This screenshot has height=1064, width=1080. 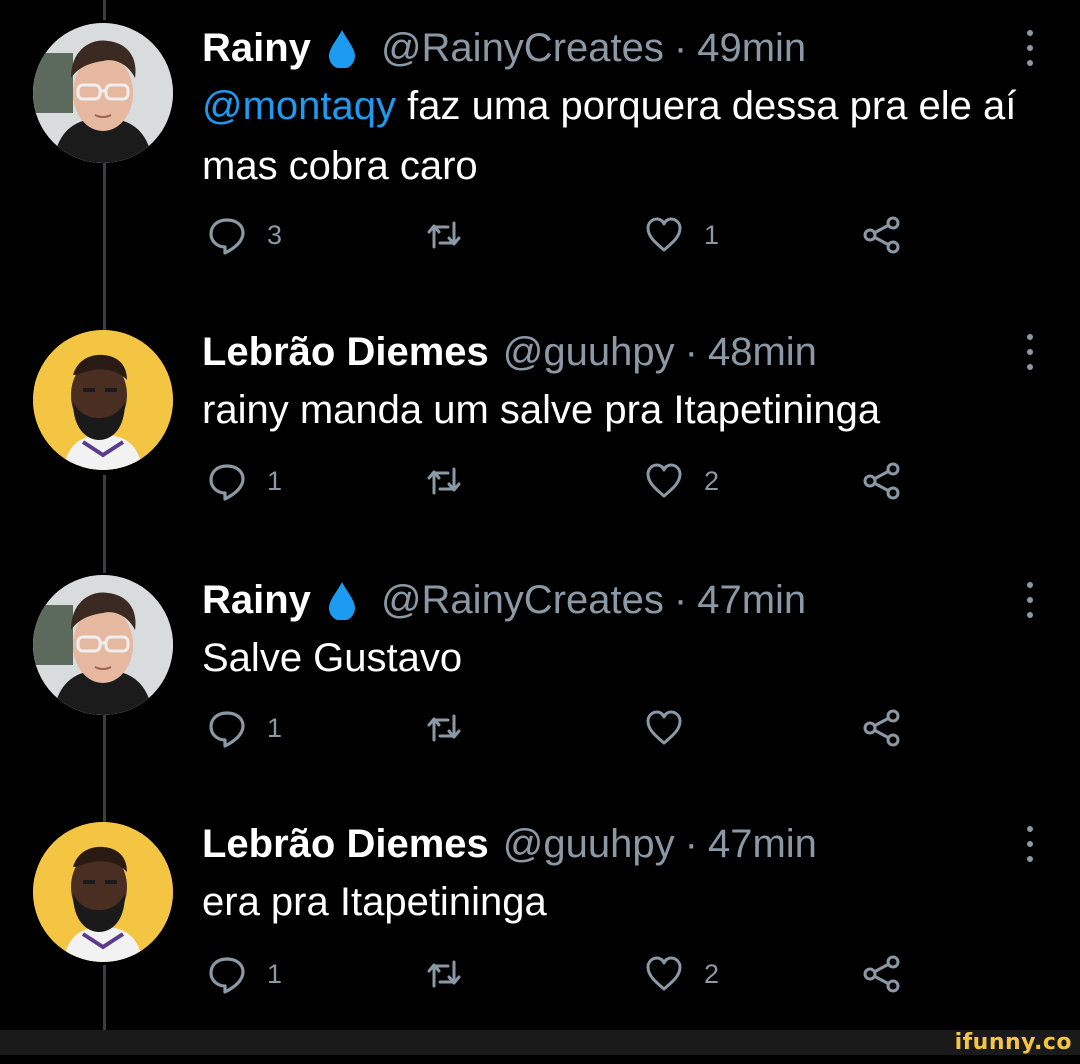 I want to click on reply-count: 3, so click(x=275, y=234).